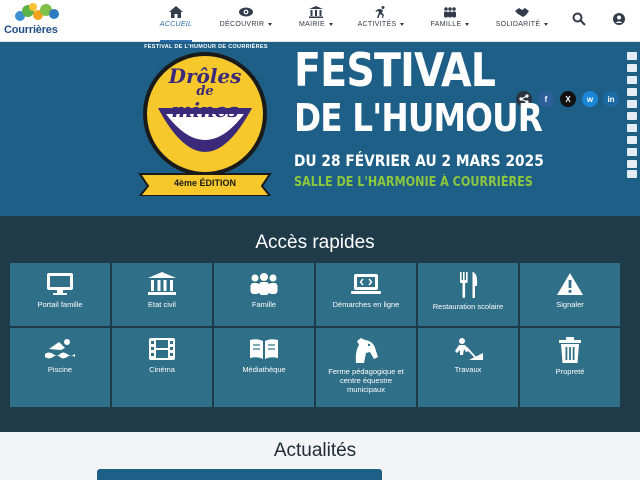 The height and width of the screenshot is (480, 640). Describe the element at coordinates (205, 183) in the screenshot. I see `badge-edition: 4ème ÉDITION` at that location.